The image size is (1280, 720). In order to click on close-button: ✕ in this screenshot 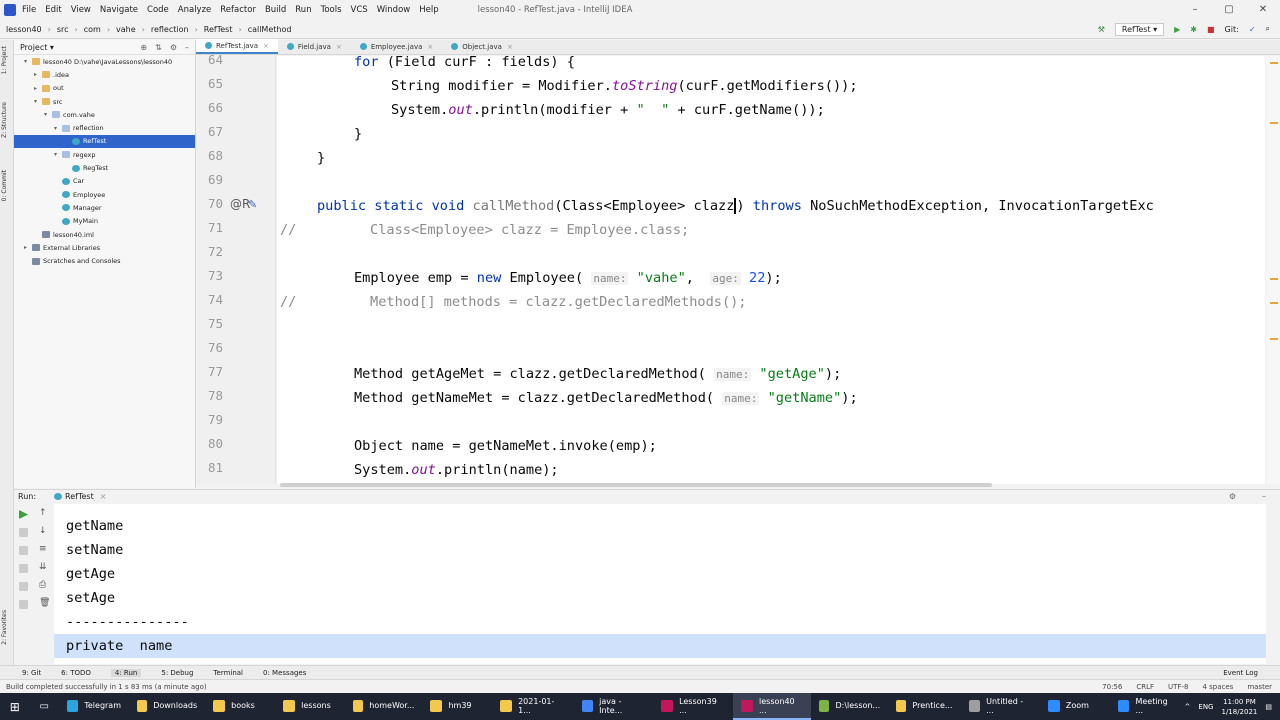, I will do `click(1263, 10)`.